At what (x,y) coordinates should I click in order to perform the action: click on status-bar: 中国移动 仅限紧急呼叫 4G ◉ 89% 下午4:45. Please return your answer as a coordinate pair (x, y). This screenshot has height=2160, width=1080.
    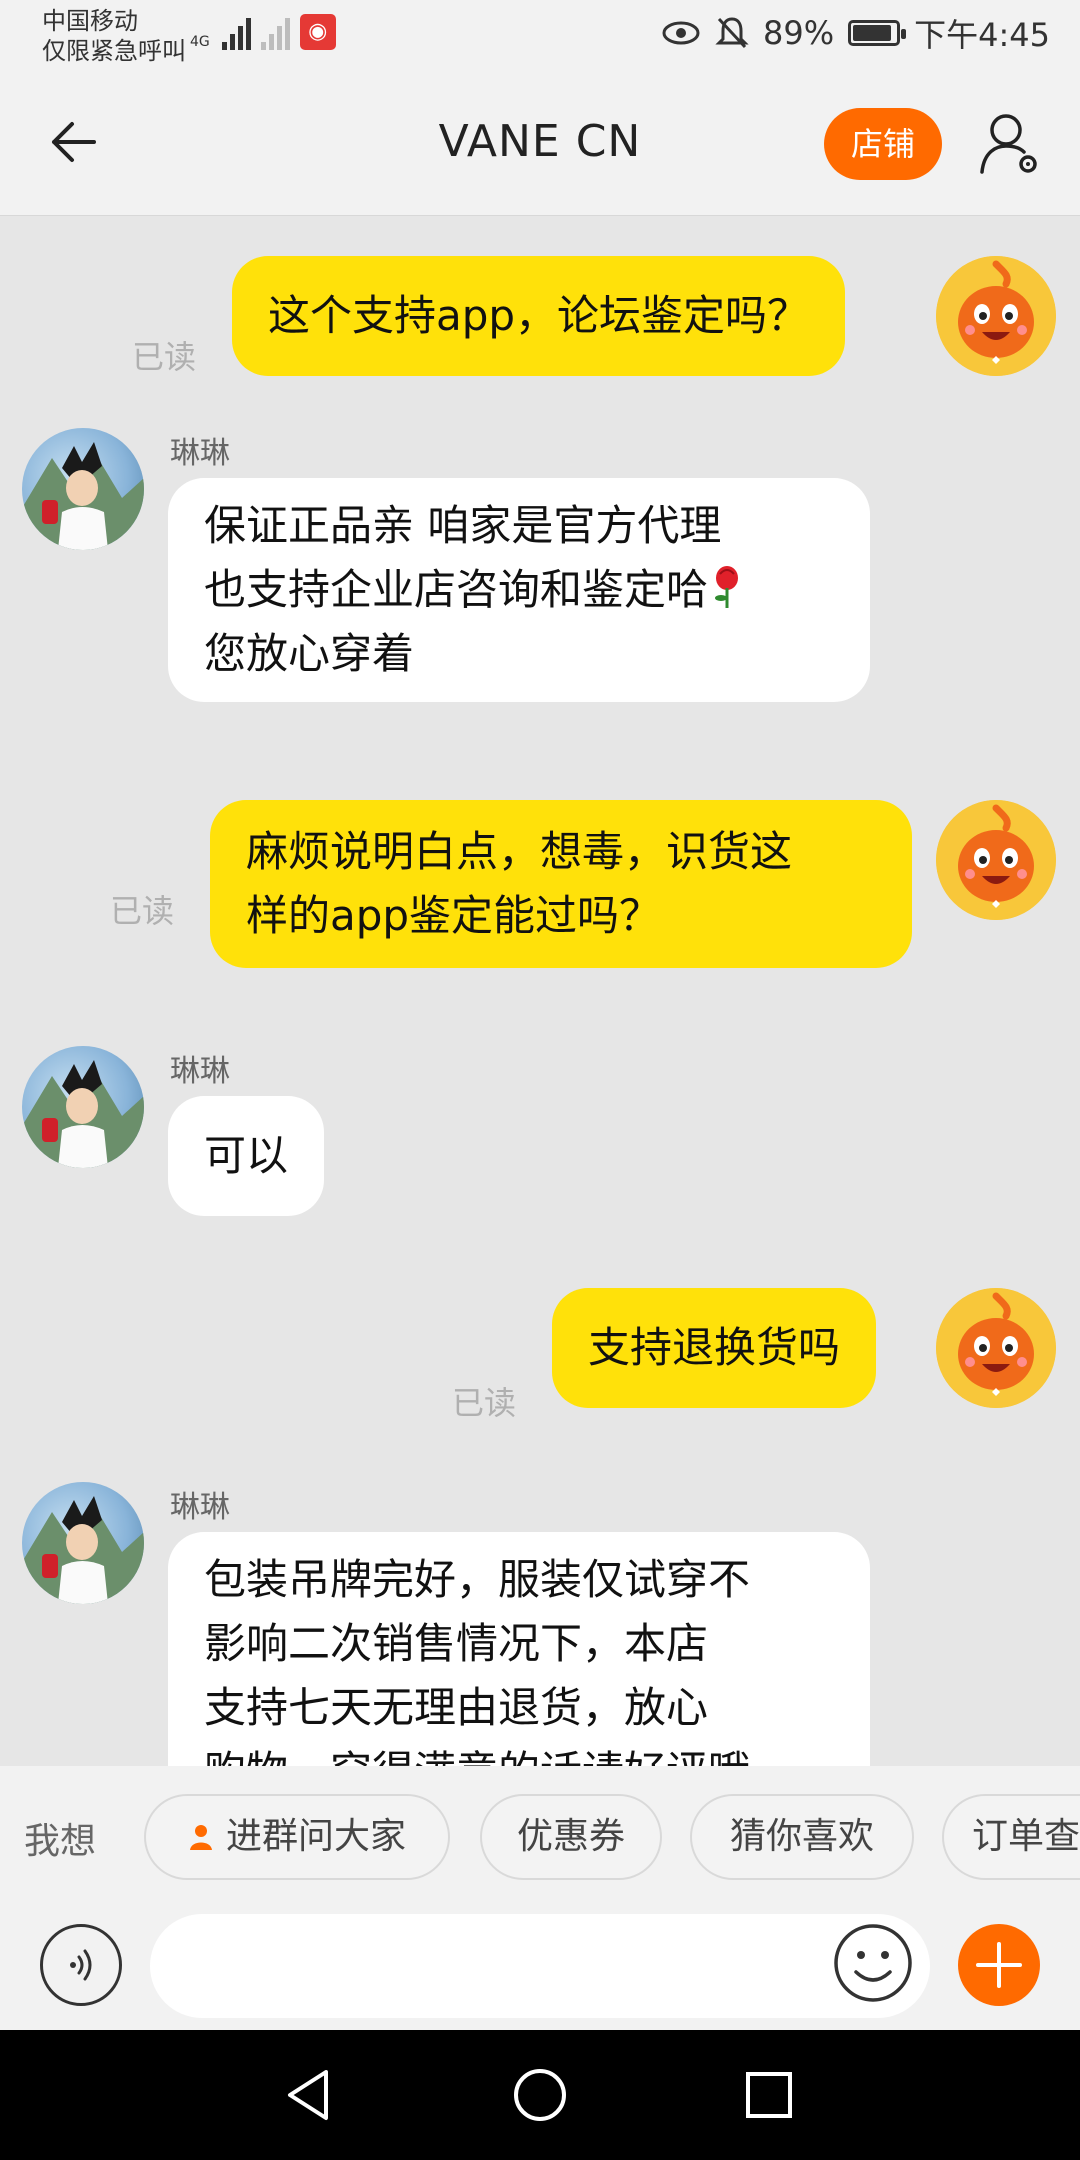
    Looking at the image, I should click on (540, 36).